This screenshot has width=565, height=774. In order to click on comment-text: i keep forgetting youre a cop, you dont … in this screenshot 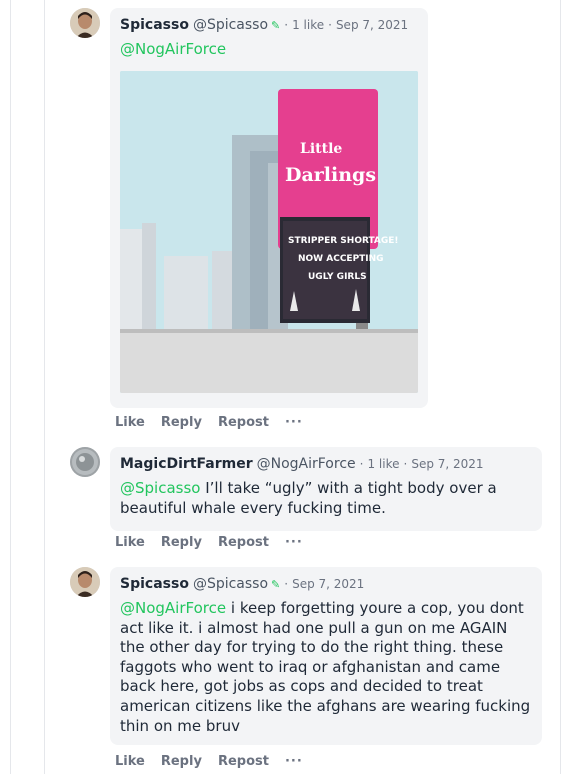, I will do `click(325, 667)`.